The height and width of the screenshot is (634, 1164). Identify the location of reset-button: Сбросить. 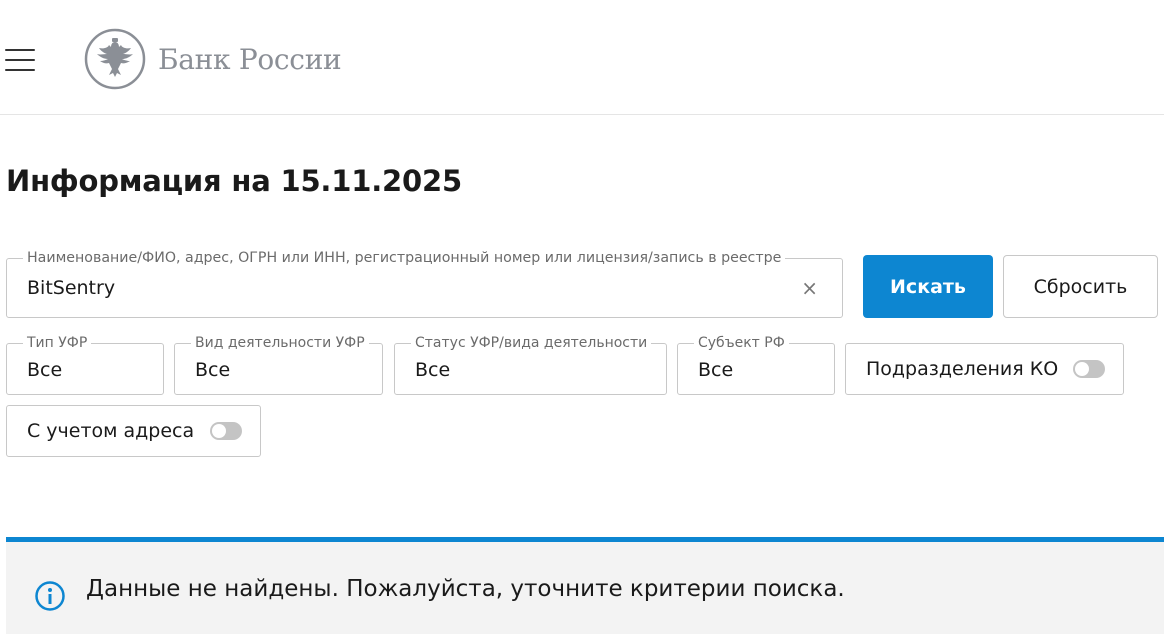
(1080, 286).